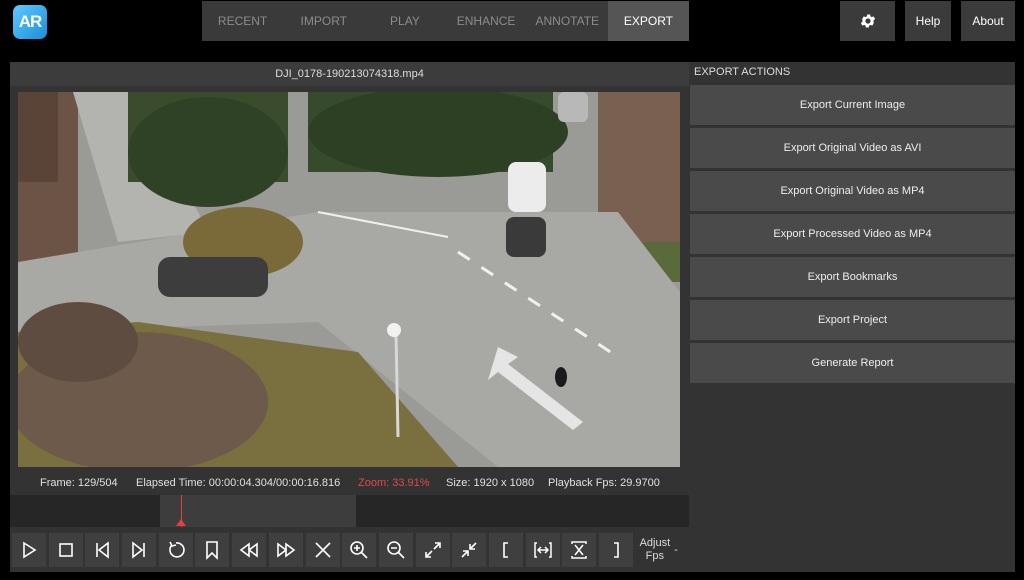 Image resolution: width=1024 pixels, height=580 pixels. What do you see at coordinates (490, 483) in the screenshot?
I see `video-size: Size: 1920 x 1080` at bounding box center [490, 483].